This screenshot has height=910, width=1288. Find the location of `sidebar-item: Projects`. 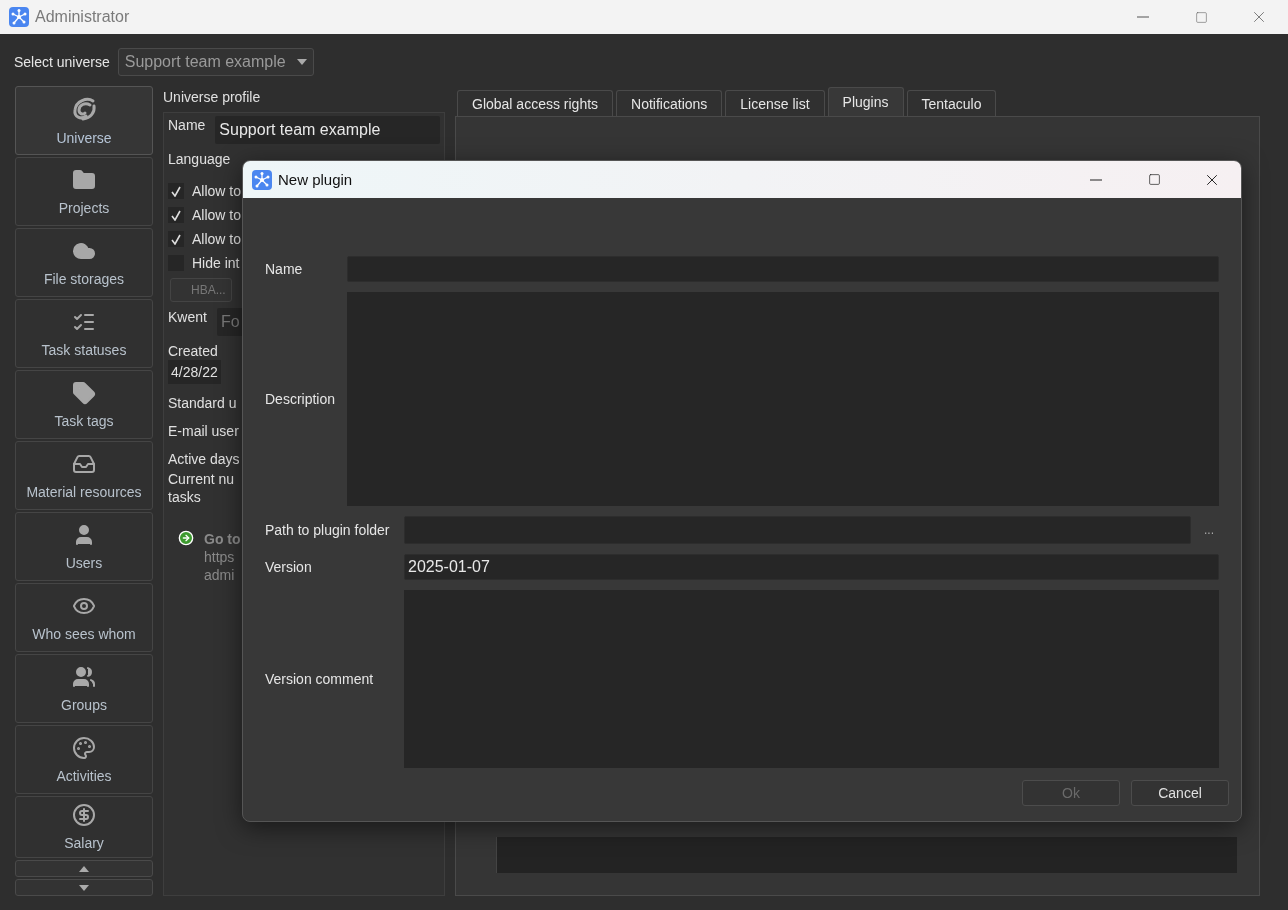

sidebar-item: Projects is located at coordinates (84, 191).